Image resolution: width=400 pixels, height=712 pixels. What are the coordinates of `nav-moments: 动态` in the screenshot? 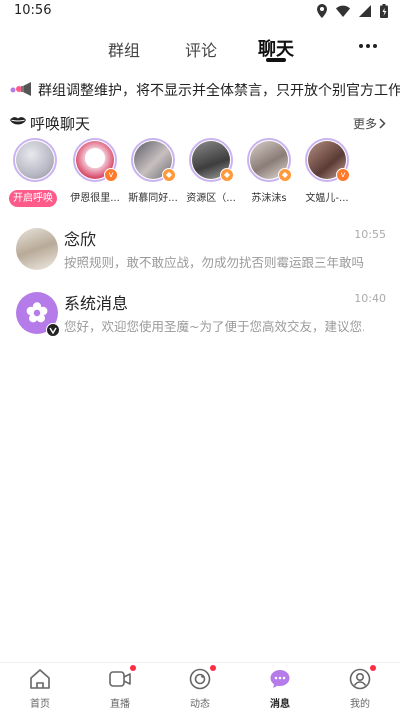 It's located at (200, 687).